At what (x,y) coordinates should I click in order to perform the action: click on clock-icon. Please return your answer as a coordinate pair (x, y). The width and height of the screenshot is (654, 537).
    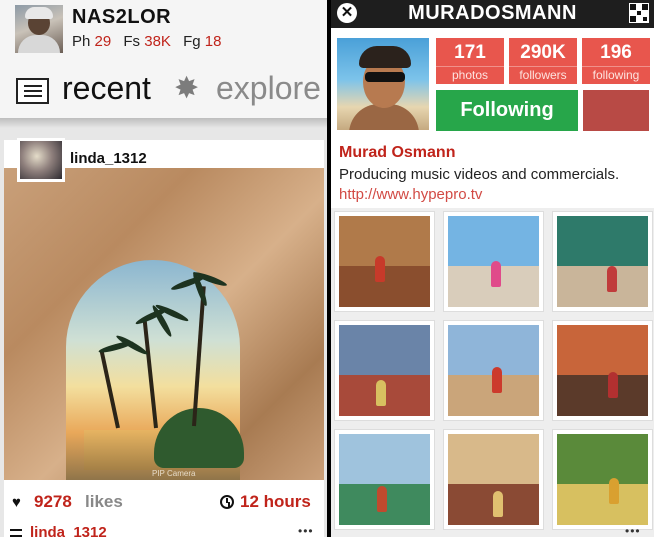
    Looking at the image, I should click on (227, 502).